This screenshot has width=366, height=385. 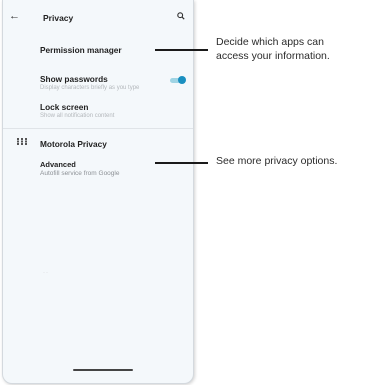 What do you see at coordinates (182, 80) in the screenshot?
I see `toggle-thumb` at bounding box center [182, 80].